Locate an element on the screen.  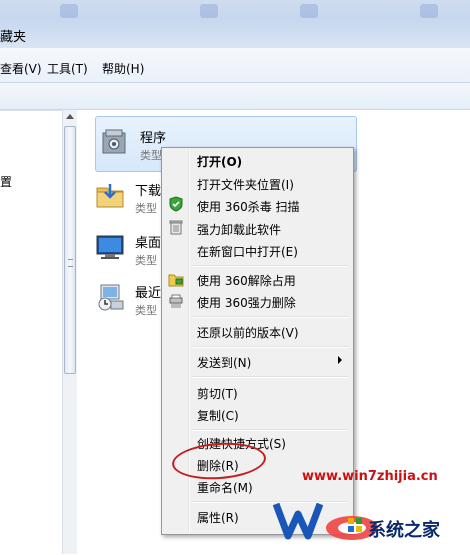
programs-folder-icon is located at coordinates (114, 141).